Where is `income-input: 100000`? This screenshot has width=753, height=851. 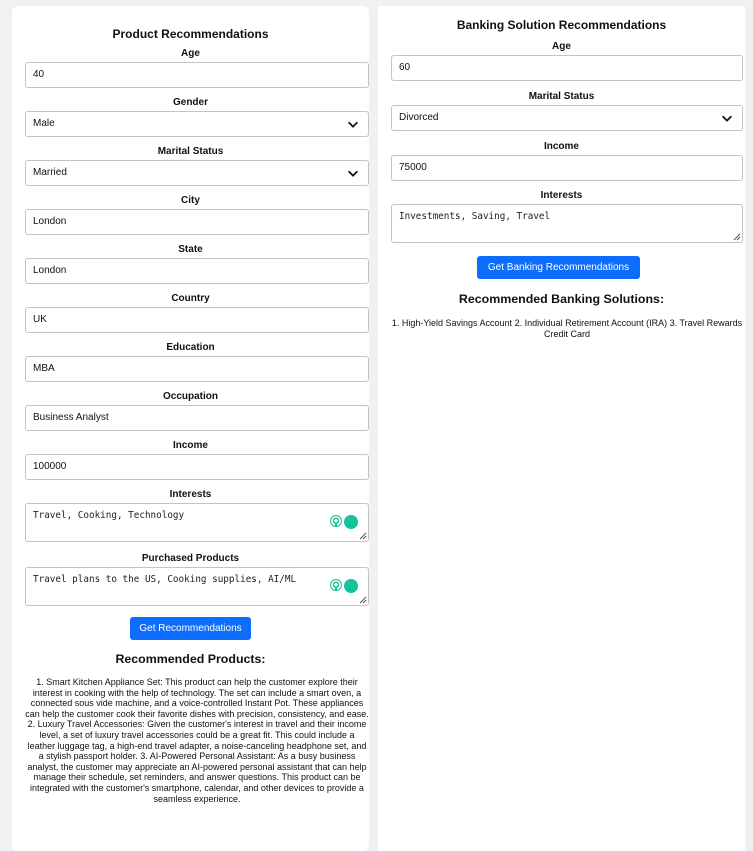
income-input: 100000 is located at coordinates (197, 467).